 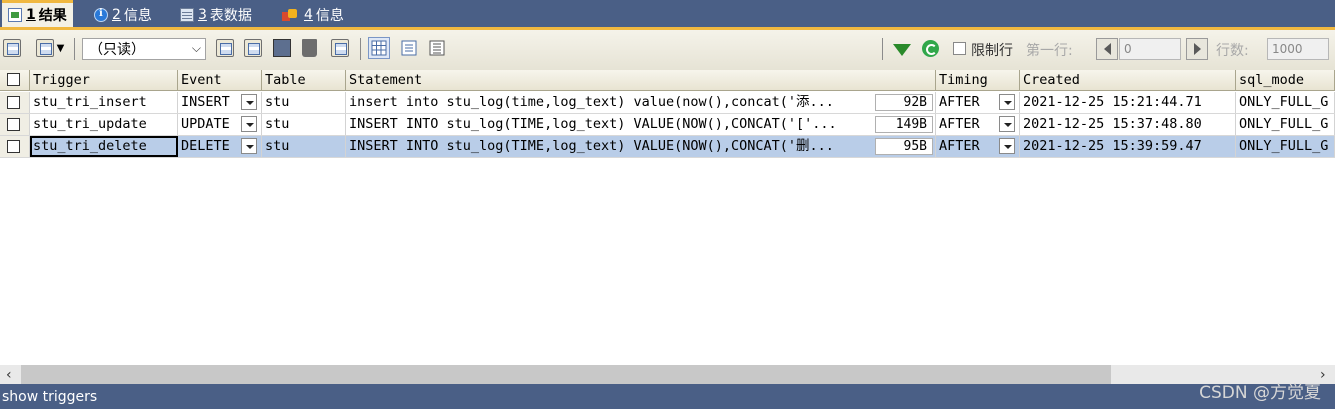 What do you see at coordinates (104, 146) in the screenshot?
I see `trigger-cell: stu_tri_delete` at bounding box center [104, 146].